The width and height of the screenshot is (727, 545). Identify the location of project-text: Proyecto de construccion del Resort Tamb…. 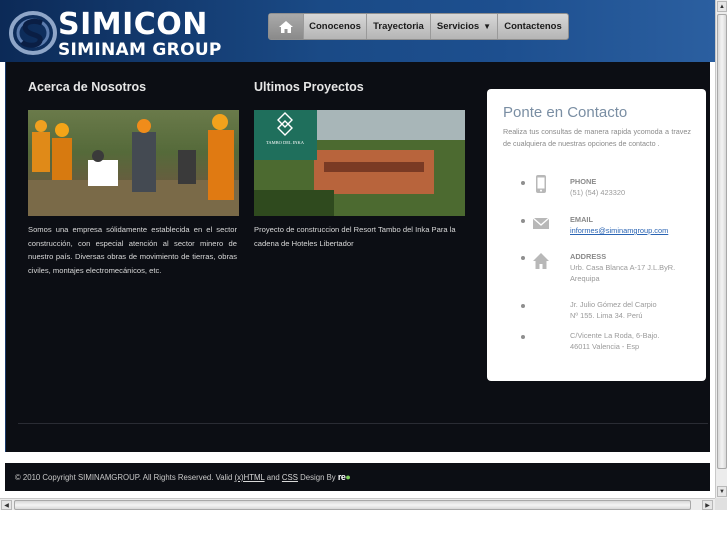
(355, 236).